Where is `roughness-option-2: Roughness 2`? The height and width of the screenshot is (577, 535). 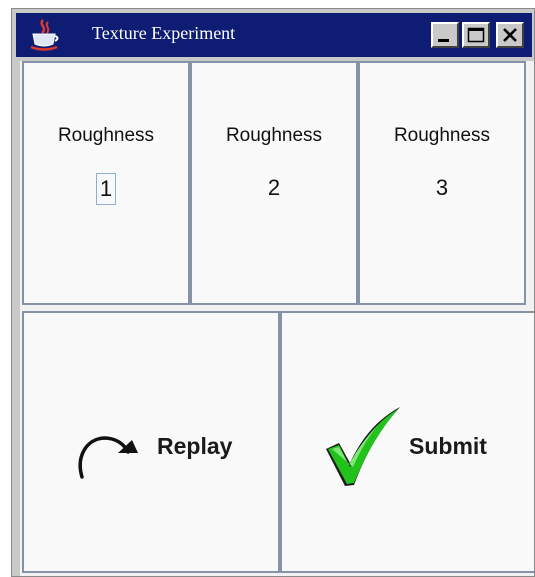 roughness-option-2: Roughness 2 is located at coordinates (274, 183).